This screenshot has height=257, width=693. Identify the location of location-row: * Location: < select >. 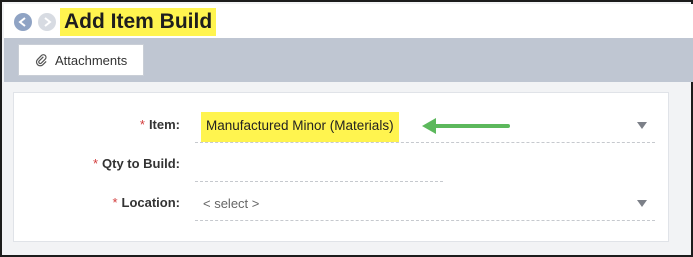
(342, 205).